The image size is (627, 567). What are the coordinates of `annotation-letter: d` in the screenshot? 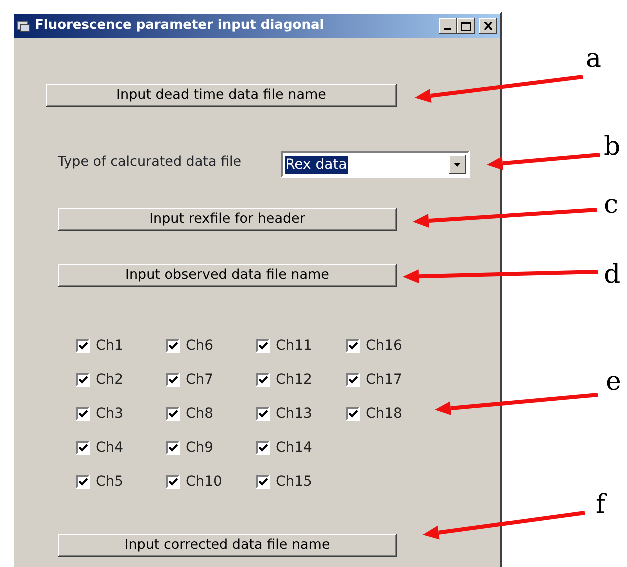 It's located at (612, 275).